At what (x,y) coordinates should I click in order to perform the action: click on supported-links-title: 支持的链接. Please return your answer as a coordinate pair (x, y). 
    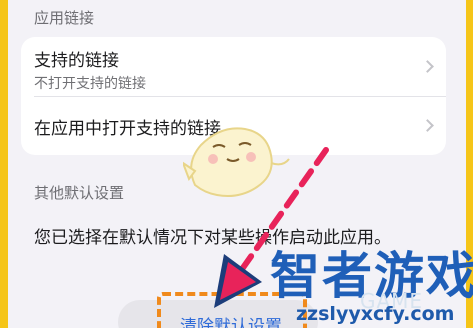
    Looking at the image, I should click on (76, 61).